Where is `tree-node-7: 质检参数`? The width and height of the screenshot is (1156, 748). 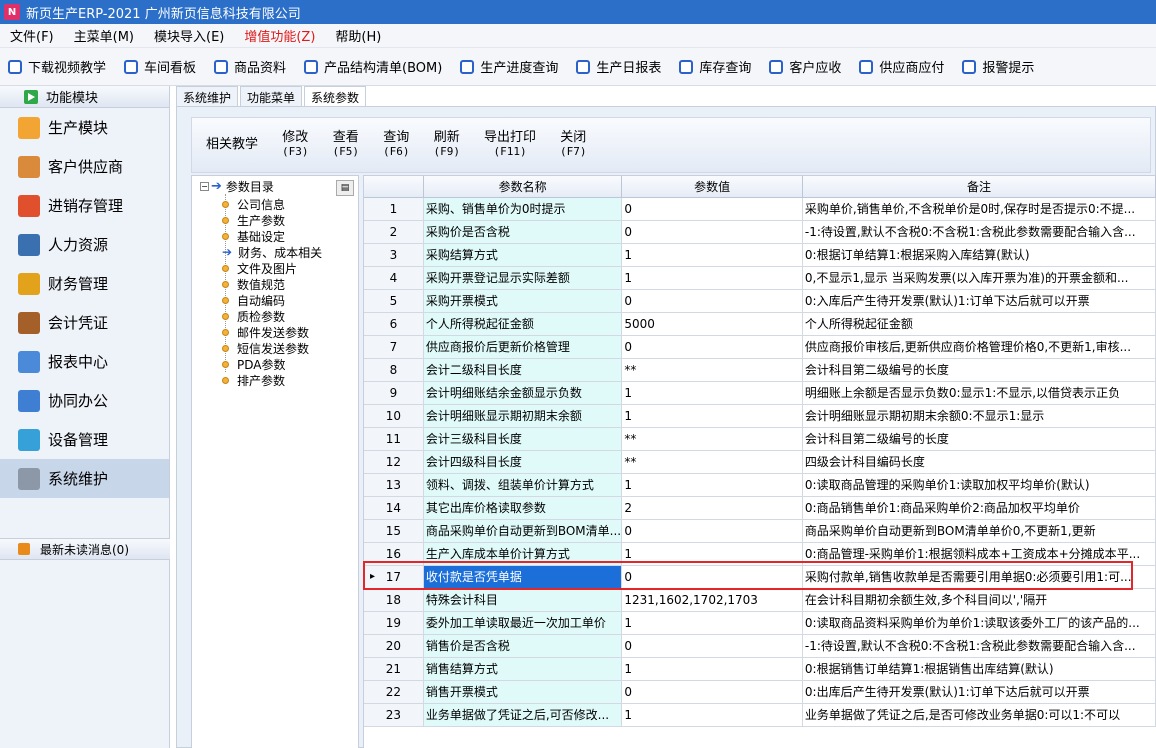 tree-node-7: 质检参数 is located at coordinates (253, 316).